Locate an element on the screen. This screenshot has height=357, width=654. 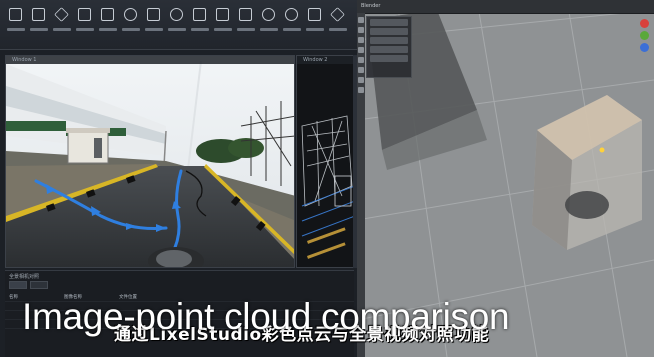
frame-icon is located at coordinates (107, 14).